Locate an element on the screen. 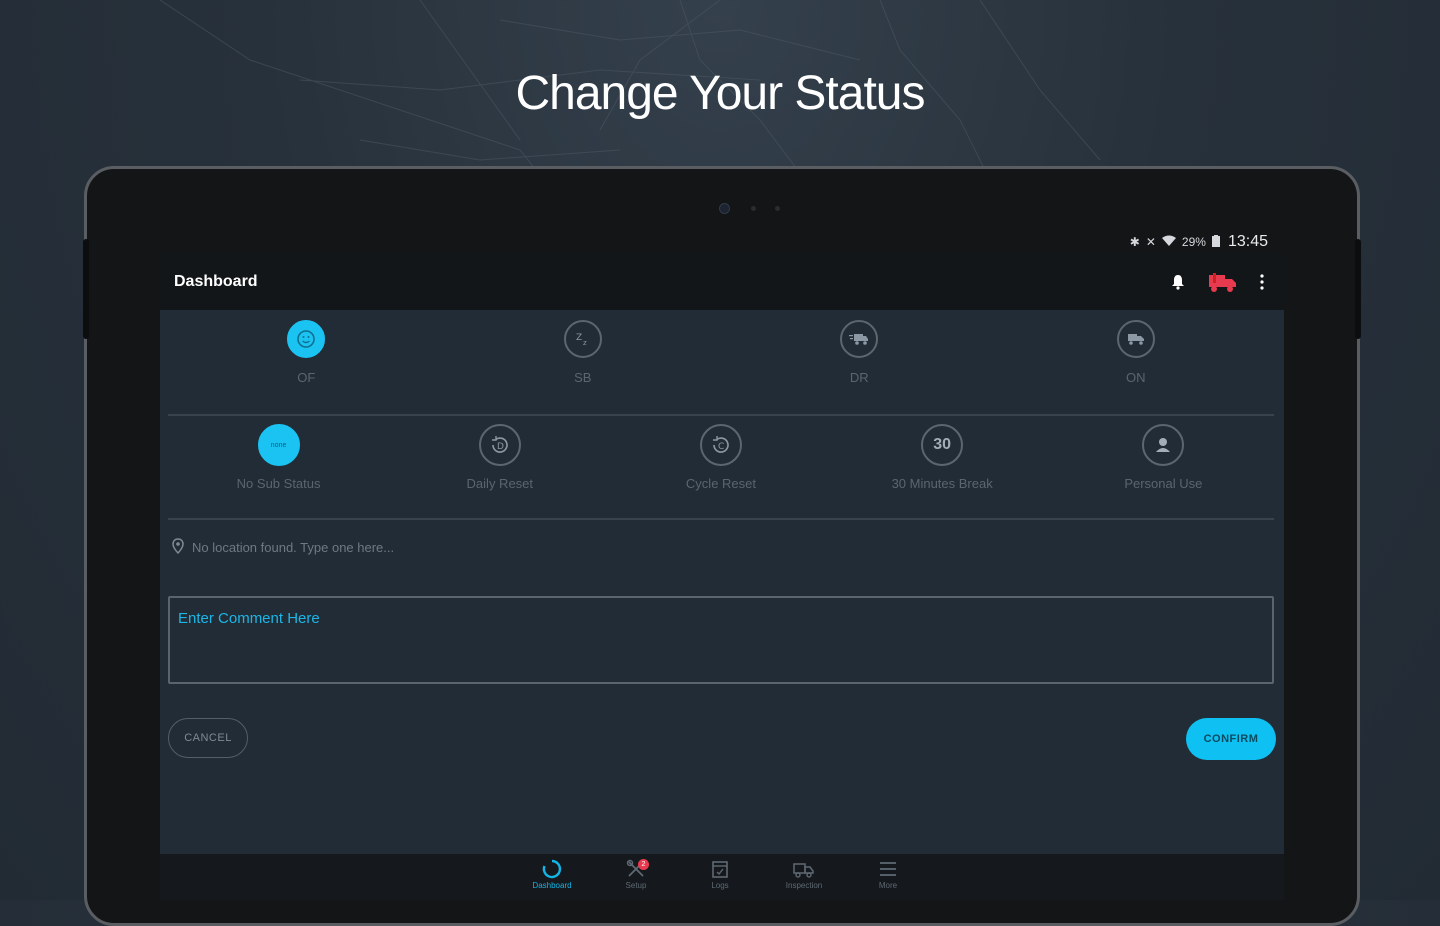 This screenshot has height=926, width=1440. location-pin-icon is located at coordinates (178, 547).